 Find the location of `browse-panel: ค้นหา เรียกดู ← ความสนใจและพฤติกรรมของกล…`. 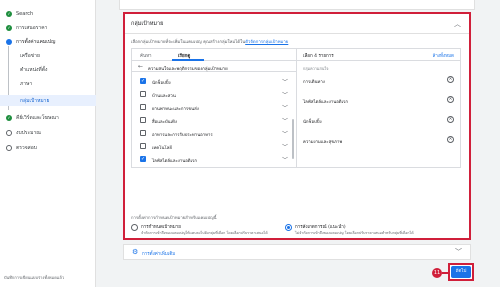

browse-panel: ค้นหา เรียกดู ← ความสนใจและพฤติกรรมของกล… is located at coordinates (214, 108).